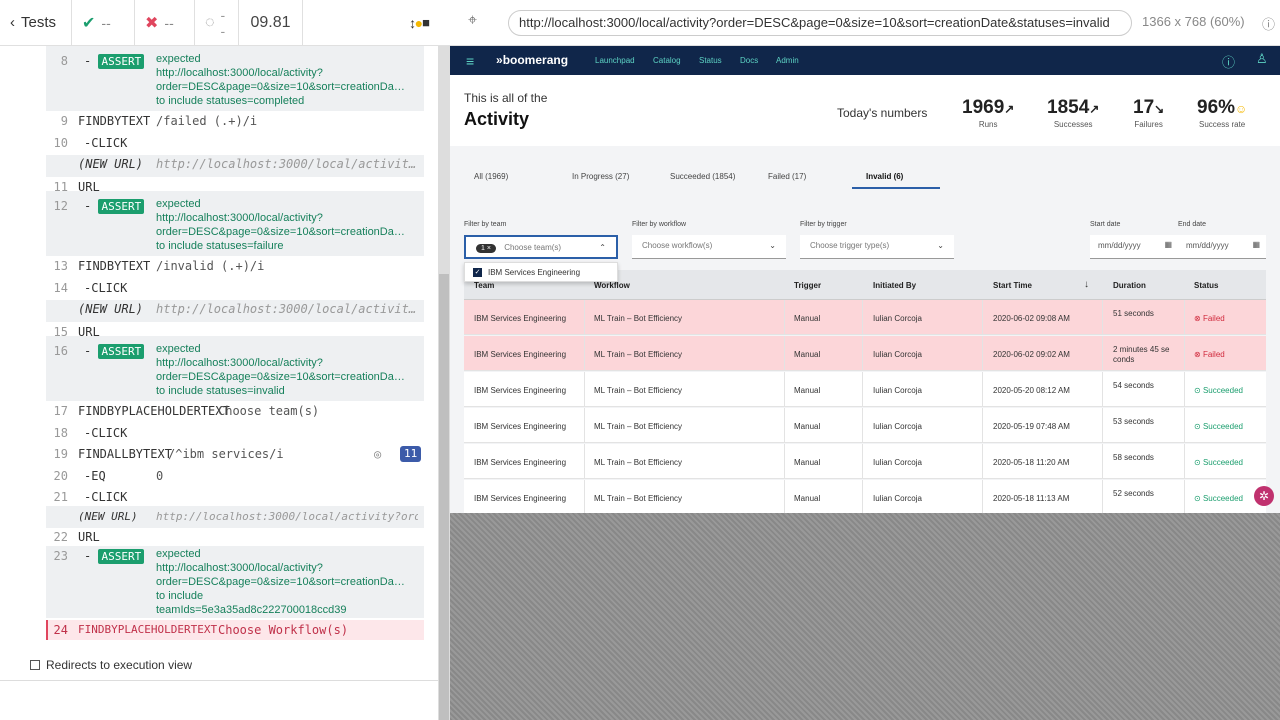 The image size is (1280, 720). I want to click on nav-catalog: Catalog, so click(667, 60).